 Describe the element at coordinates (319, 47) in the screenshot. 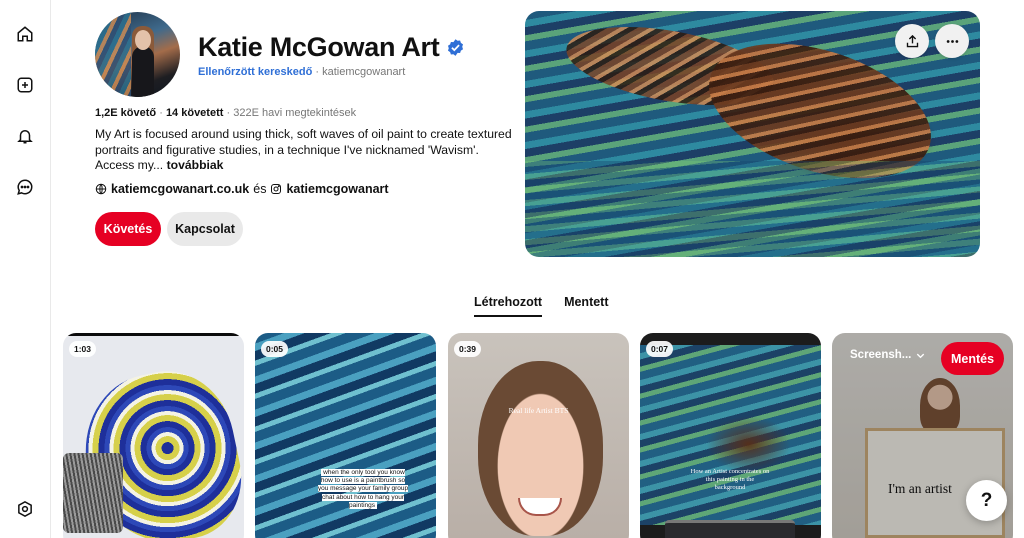

I see `profile-name-text: Katie McGowan Art` at that location.